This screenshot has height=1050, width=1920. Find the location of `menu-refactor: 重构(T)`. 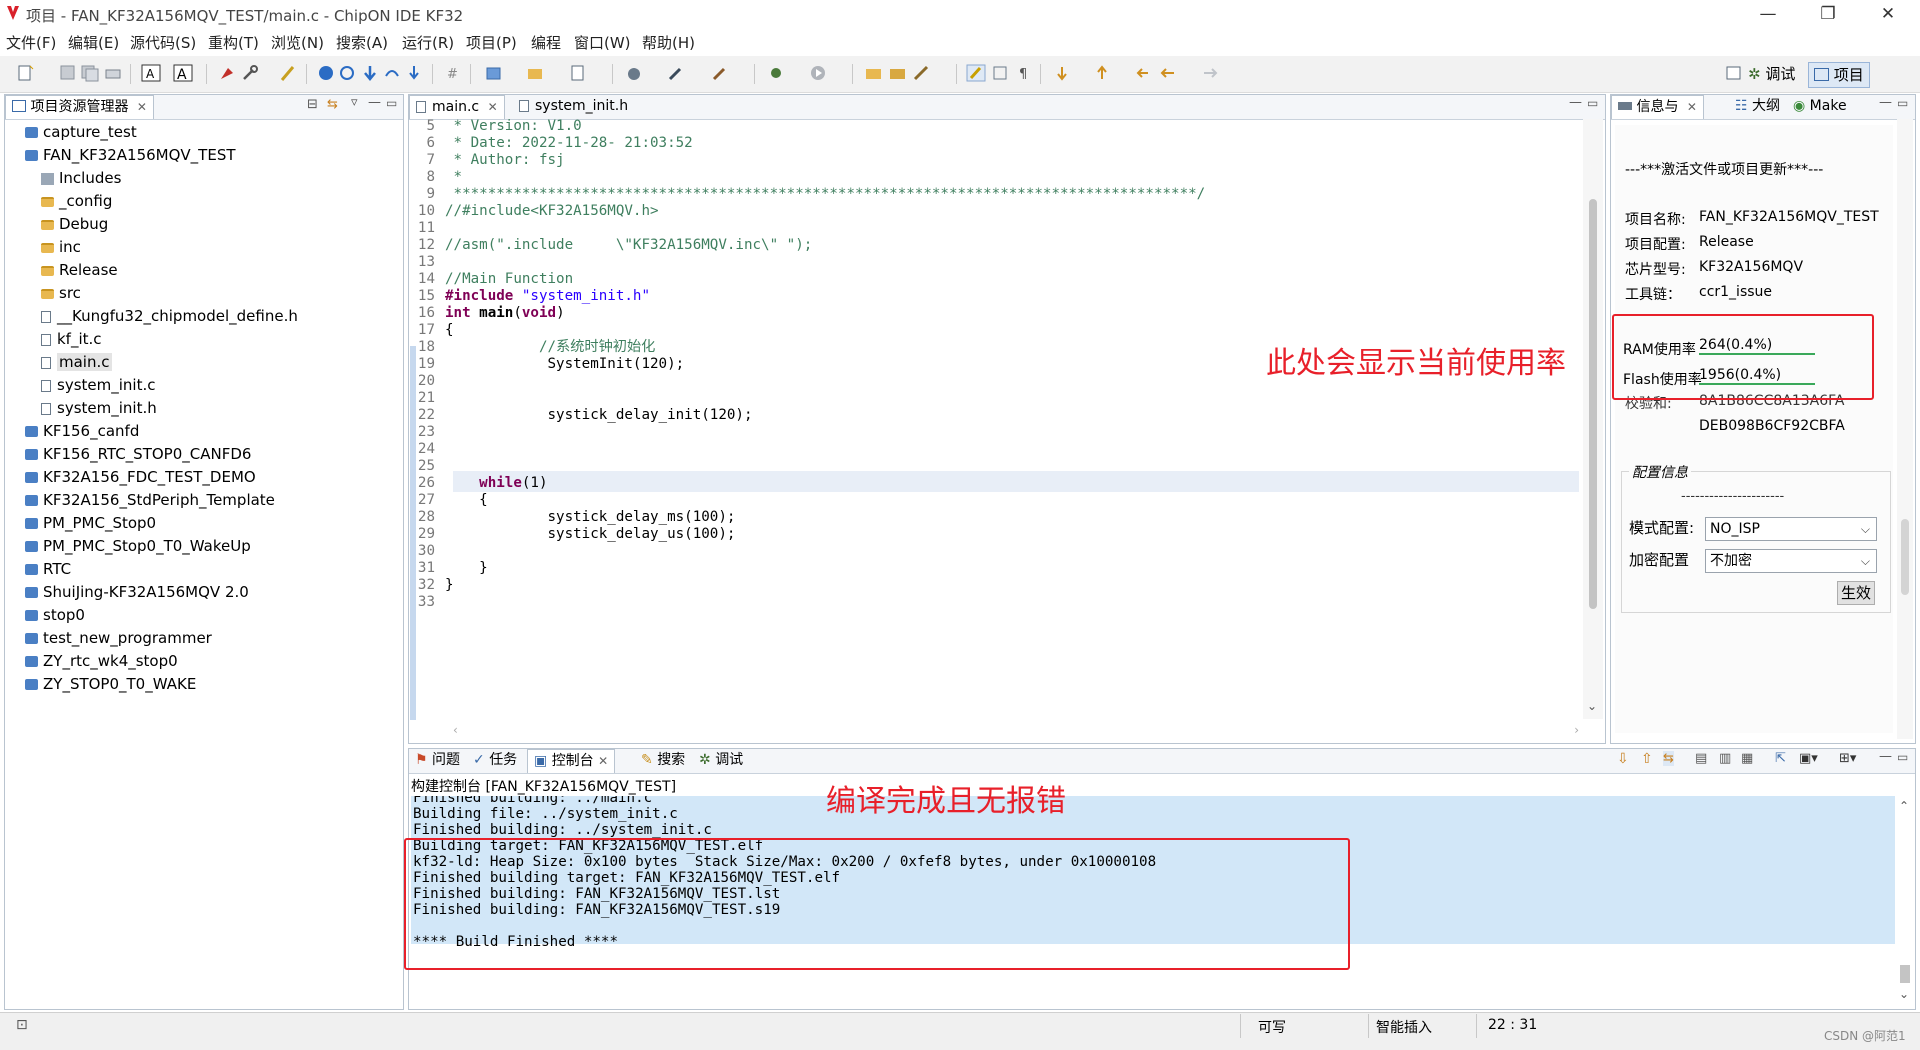

menu-refactor: 重构(T) is located at coordinates (233, 42).